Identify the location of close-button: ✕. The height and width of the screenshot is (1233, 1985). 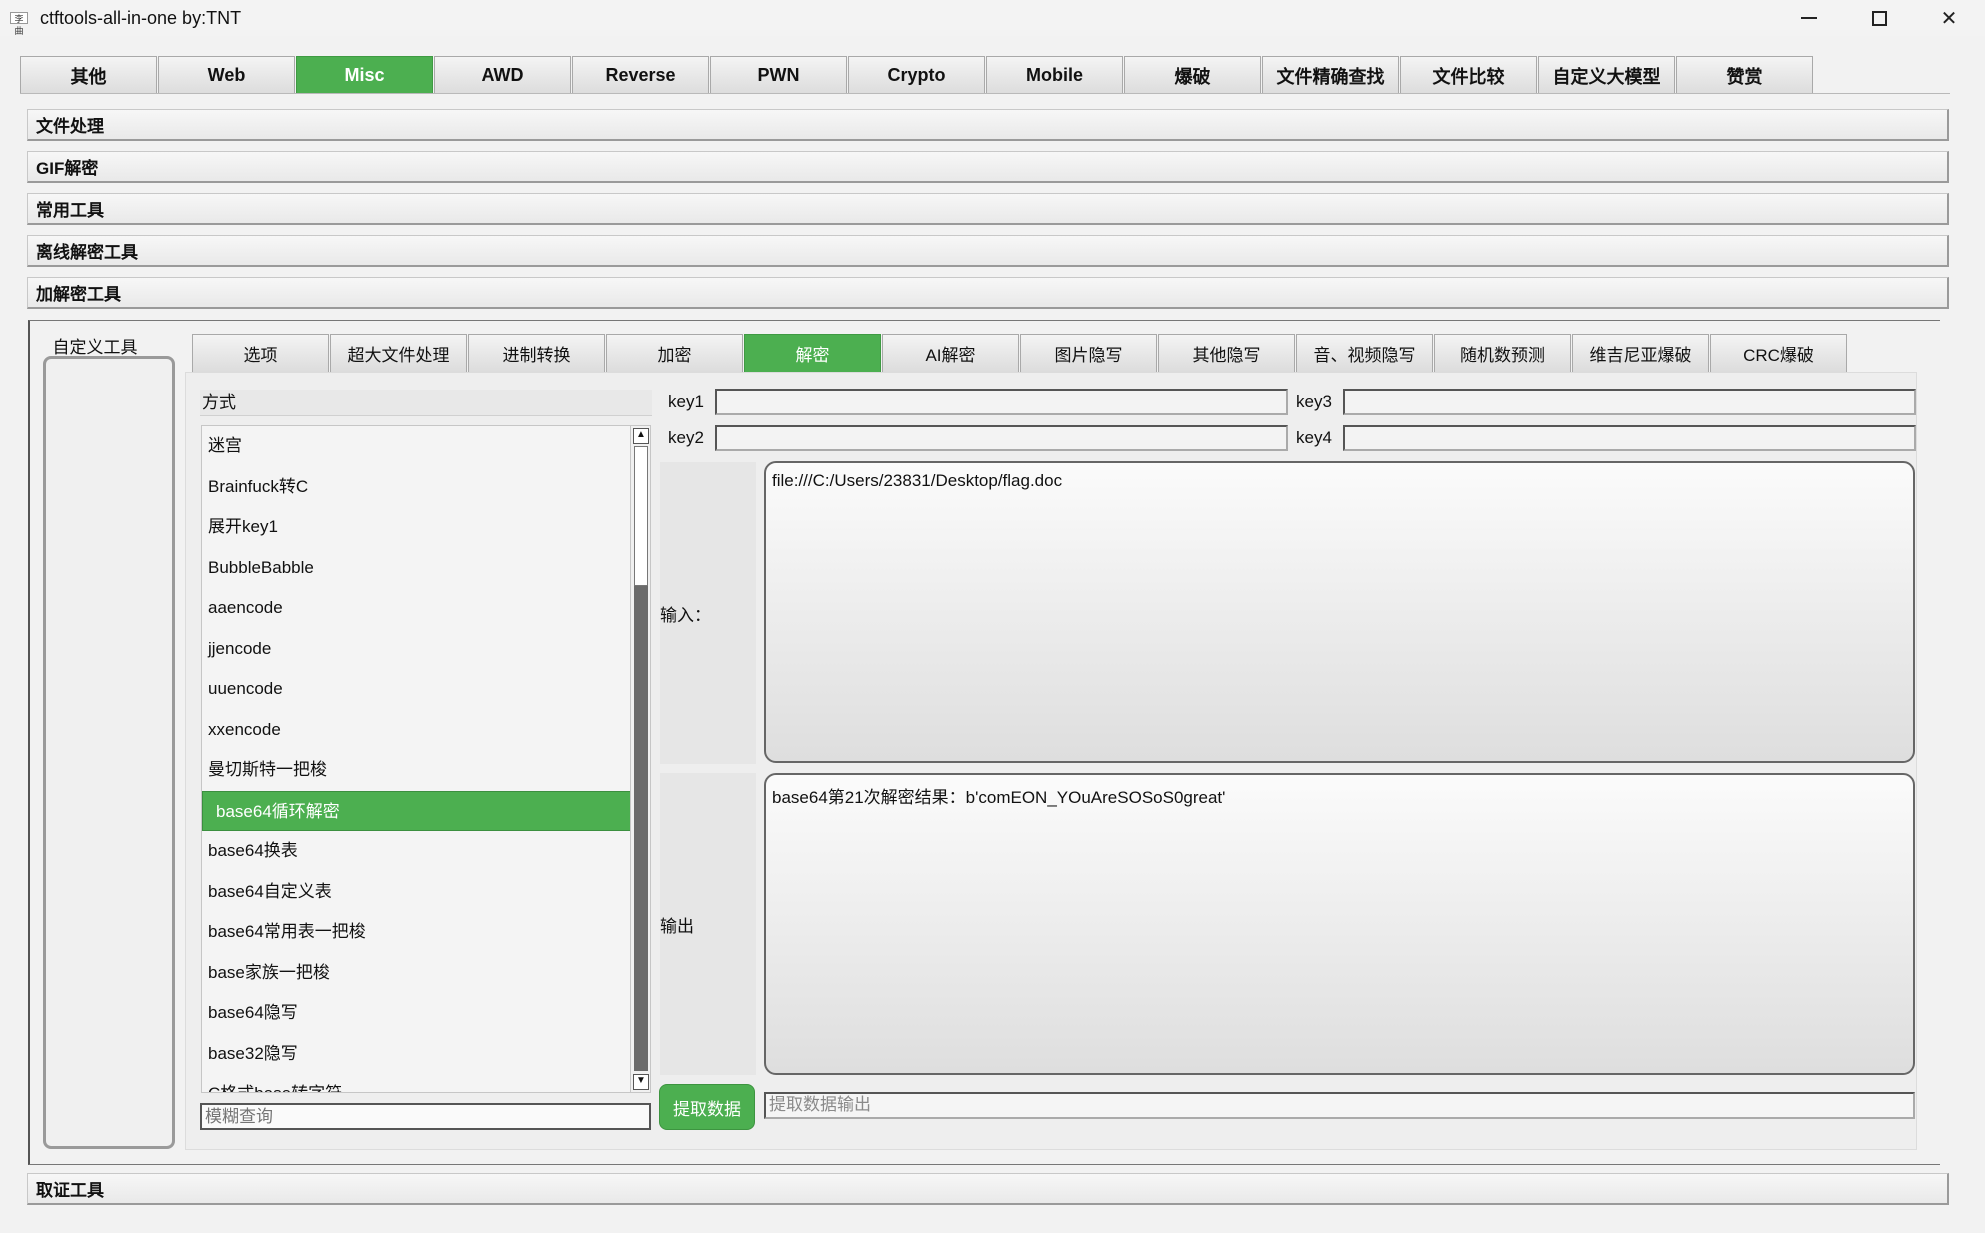
(1949, 18).